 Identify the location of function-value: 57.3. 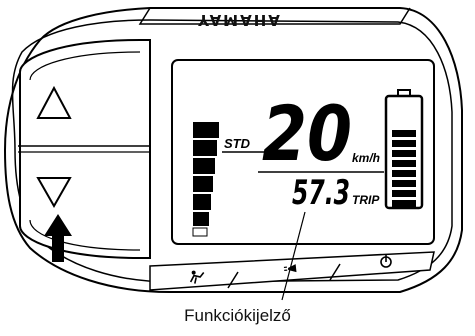
(321, 193).